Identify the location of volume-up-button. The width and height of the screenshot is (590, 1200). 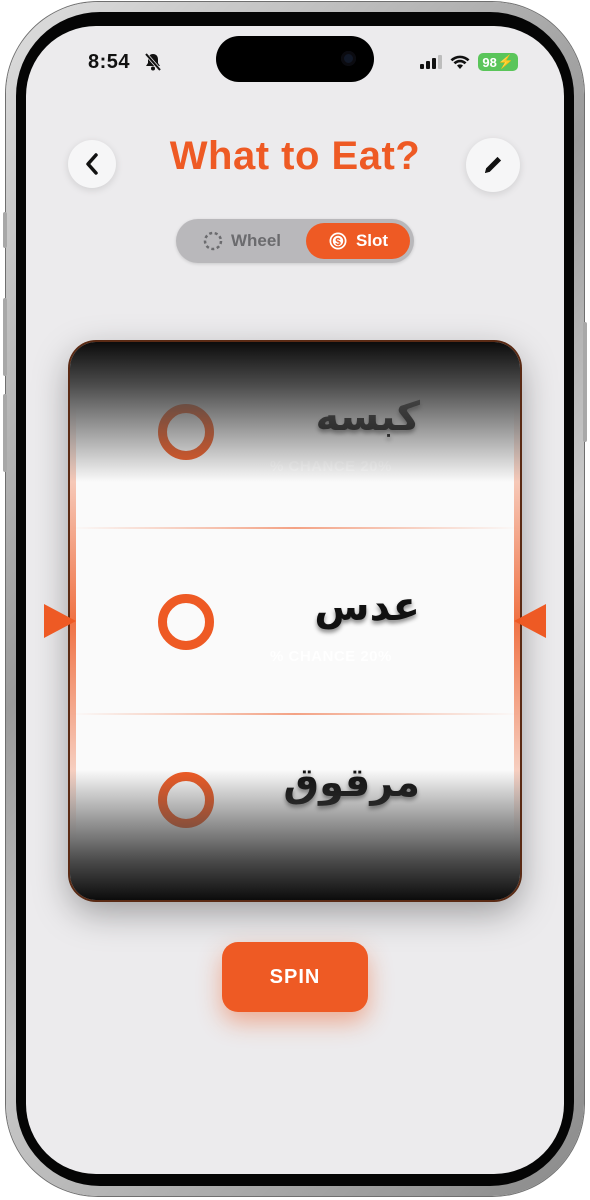
(5, 337).